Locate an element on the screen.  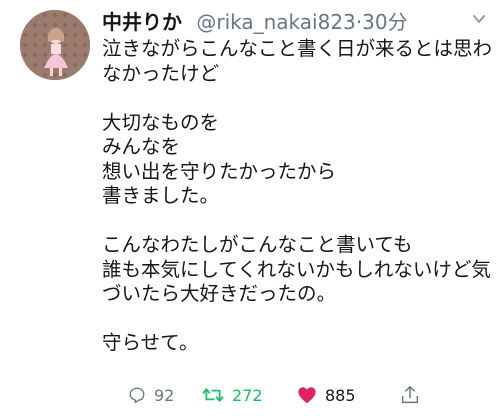
retweet-count: 272 is located at coordinates (247, 395).